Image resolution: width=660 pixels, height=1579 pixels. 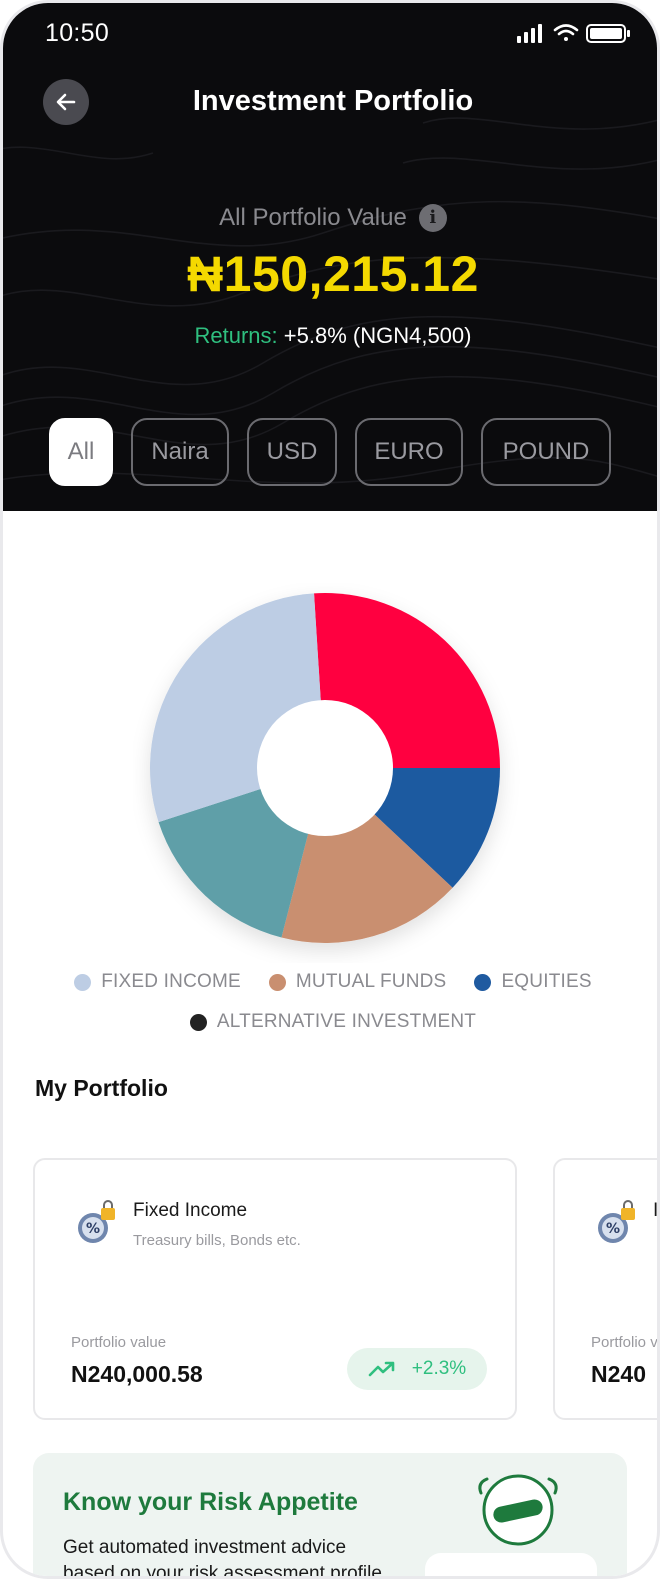 I want to click on filter-chip-euro: EURO, so click(x=409, y=452).